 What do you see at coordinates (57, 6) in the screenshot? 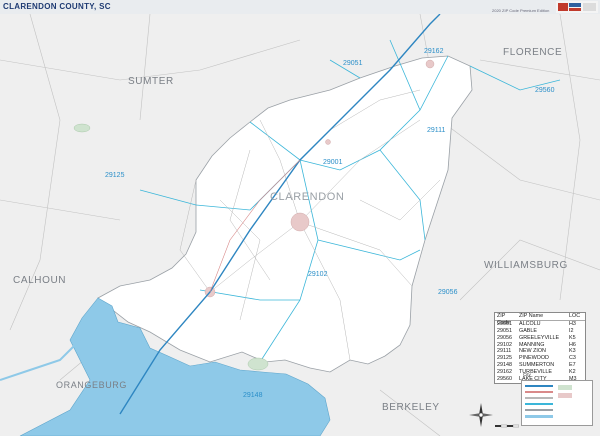
I see `map-title: CLARENDON COUNTY, SC` at bounding box center [57, 6].